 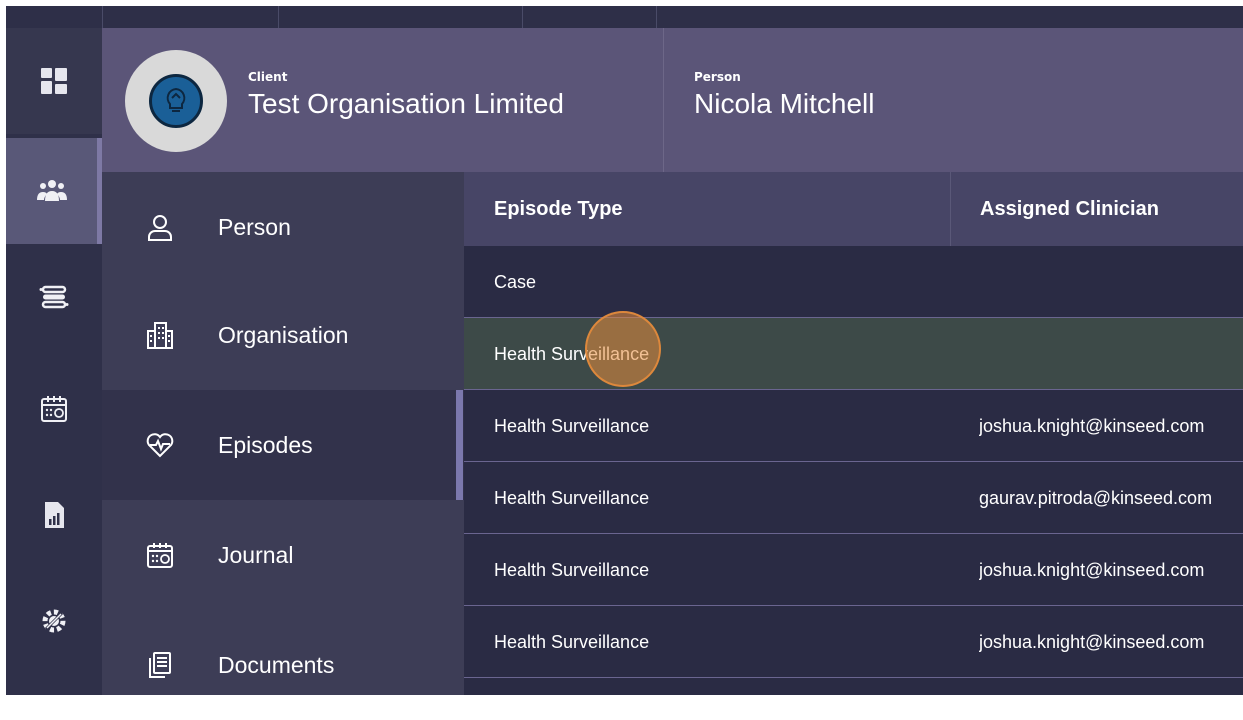 What do you see at coordinates (663, 100) in the screenshot?
I see `header-divider` at bounding box center [663, 100].